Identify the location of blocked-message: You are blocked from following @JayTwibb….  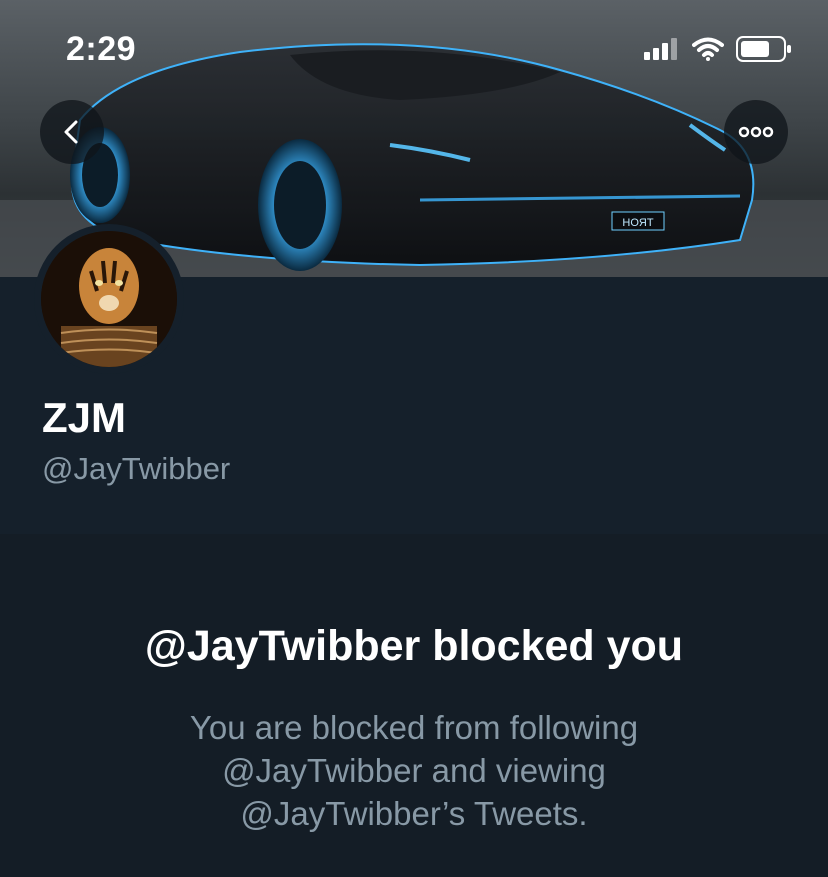
(414, 770).